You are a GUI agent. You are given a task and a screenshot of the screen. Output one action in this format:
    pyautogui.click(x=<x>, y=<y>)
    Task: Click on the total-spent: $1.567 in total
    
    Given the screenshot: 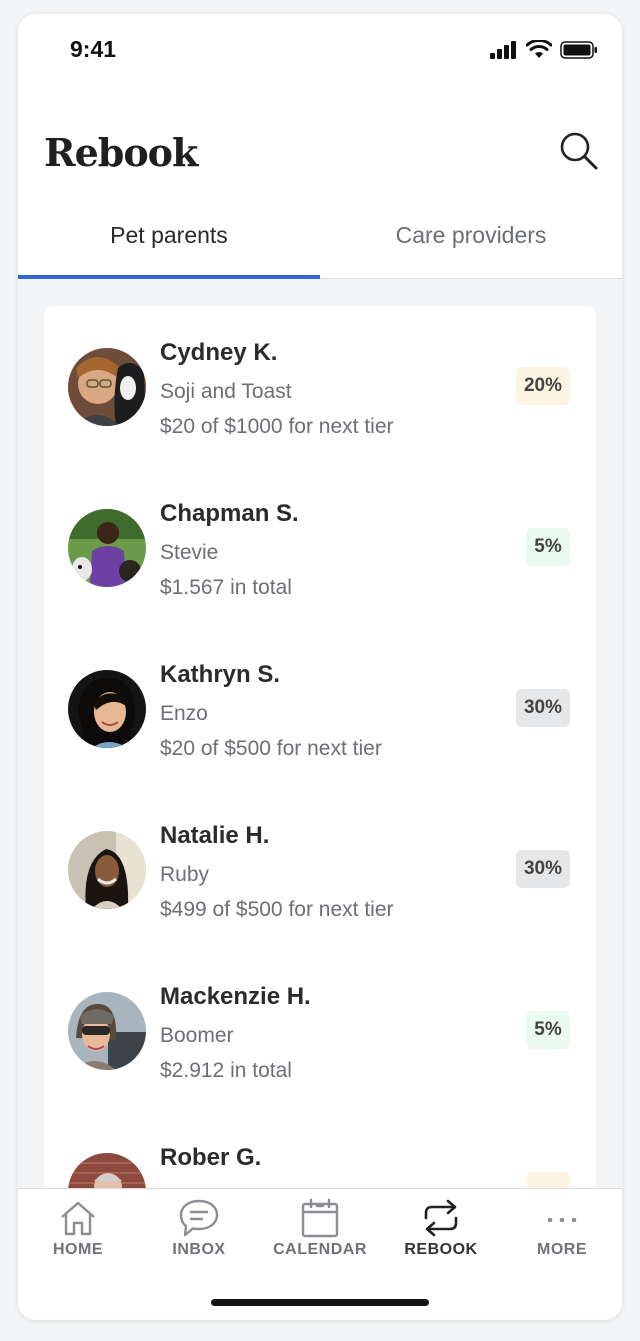 What is the action you would take?
    pyautogui.click(x=226, y=587)
    